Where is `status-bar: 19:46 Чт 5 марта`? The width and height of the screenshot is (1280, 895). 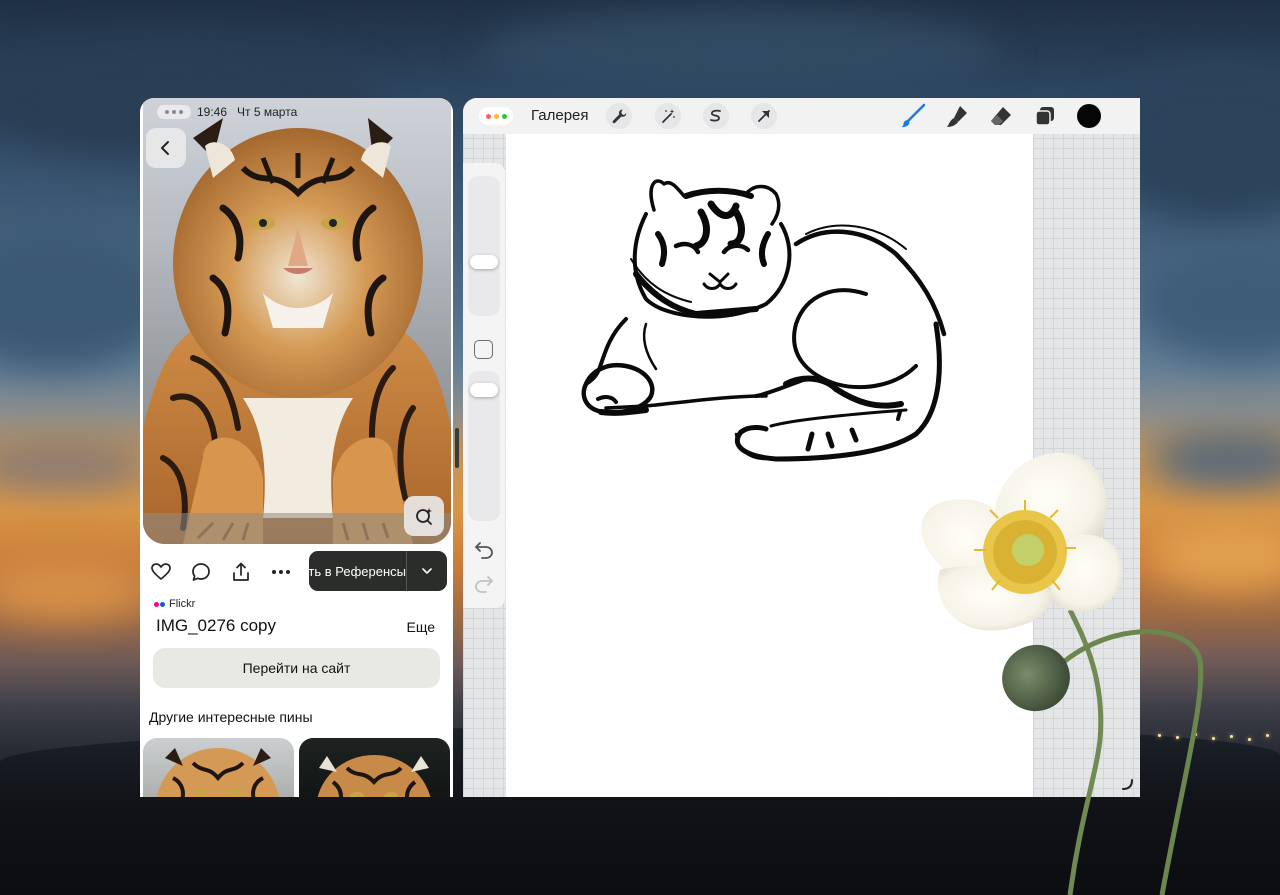
status-bar: 19:46 Чт 5 марта is located at coordinates (227, 112).